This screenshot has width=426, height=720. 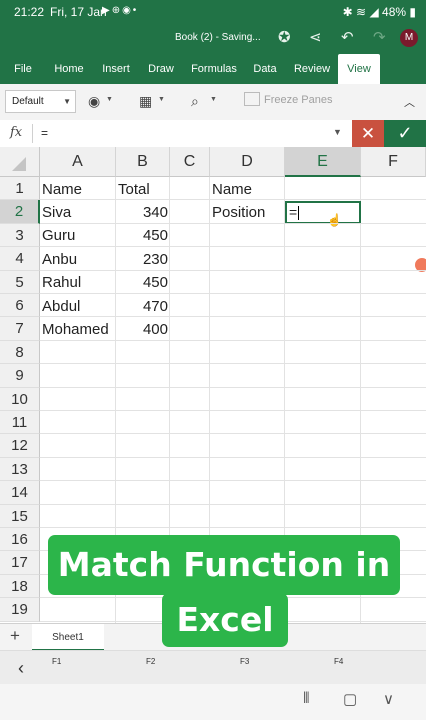 I want to click on formula-input: =, so click(x=44, y=133).